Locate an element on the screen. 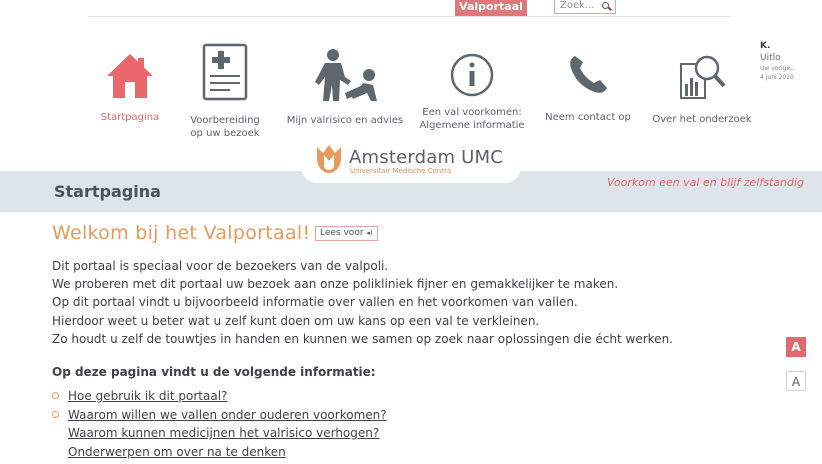 The height and width of the screenshot is (464, 822). user-box: K. Uitlo Uw vorige... 4 juni 2020 is located at coordinates (791, 61).